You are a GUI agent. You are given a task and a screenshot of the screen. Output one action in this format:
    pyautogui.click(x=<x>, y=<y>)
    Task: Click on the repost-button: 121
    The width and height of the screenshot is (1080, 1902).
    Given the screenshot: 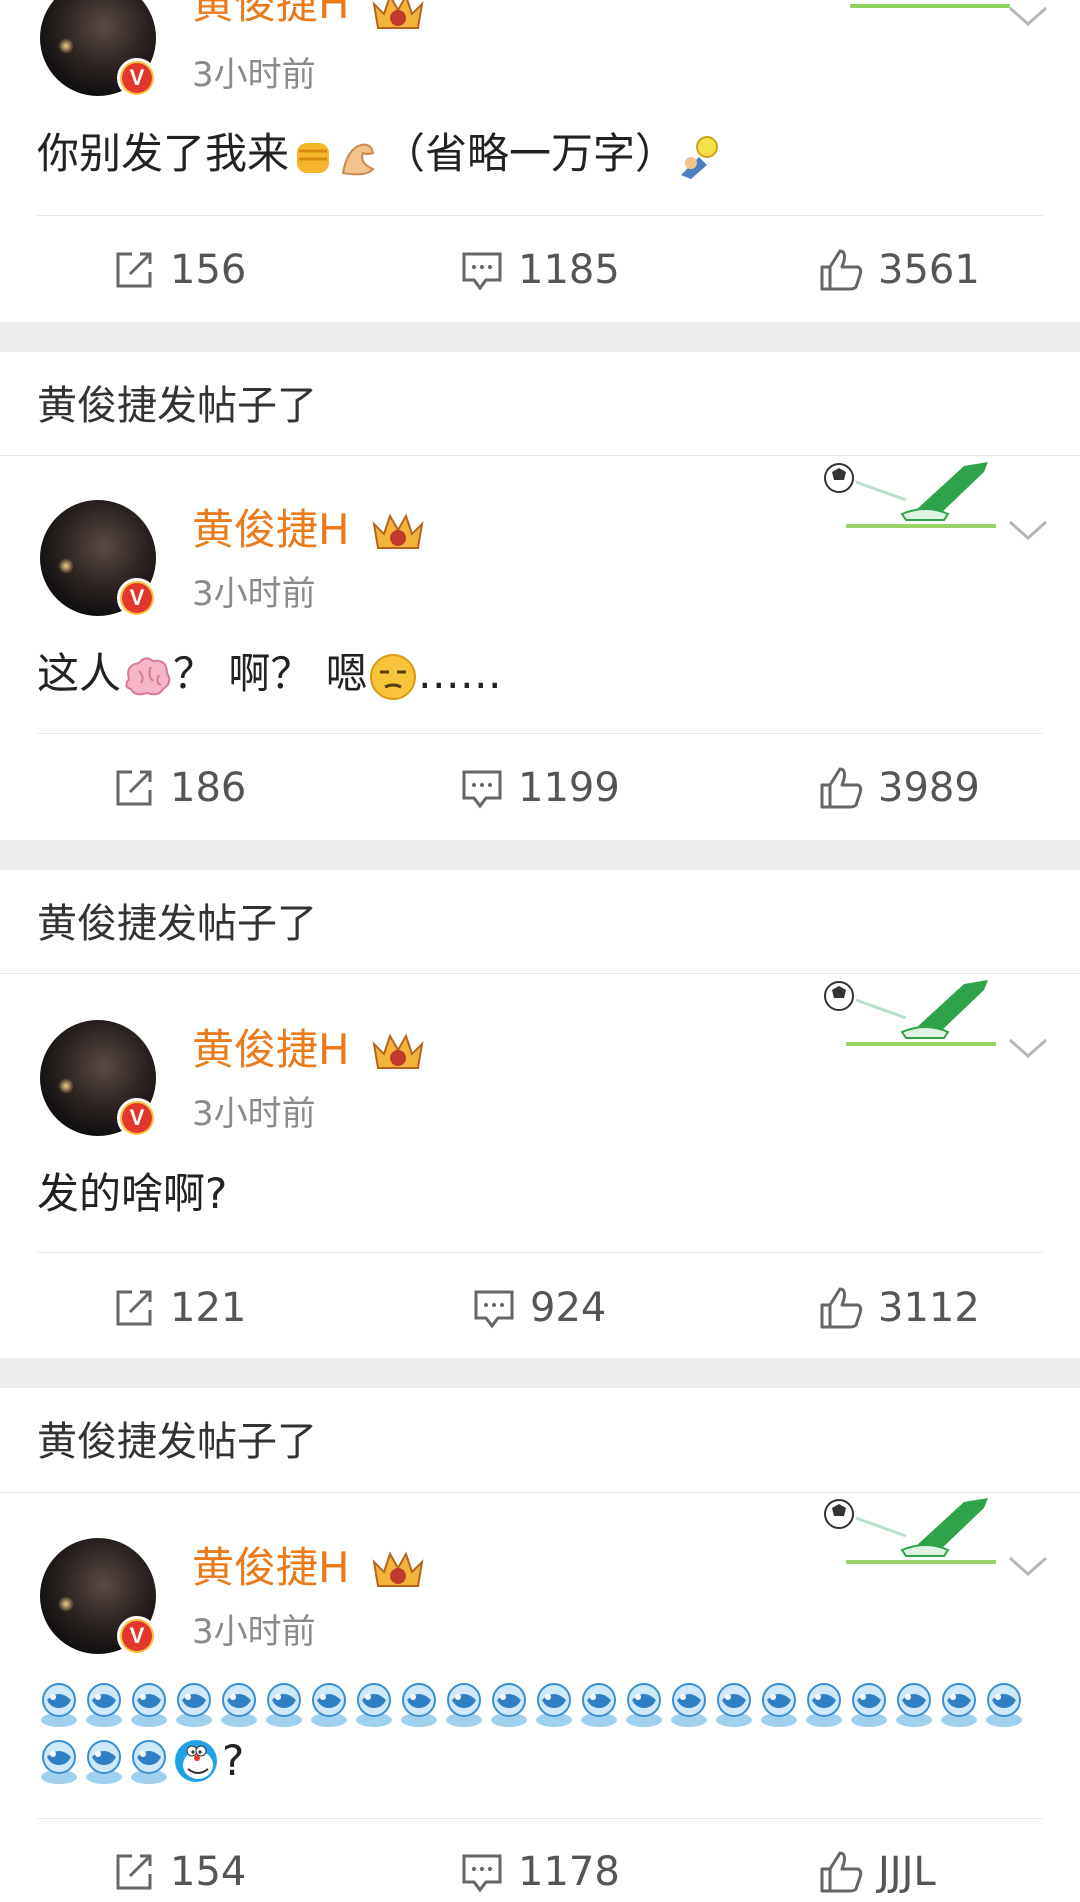 What is the action you would take?
    pyautogui.click(x=179, y=1308)
    